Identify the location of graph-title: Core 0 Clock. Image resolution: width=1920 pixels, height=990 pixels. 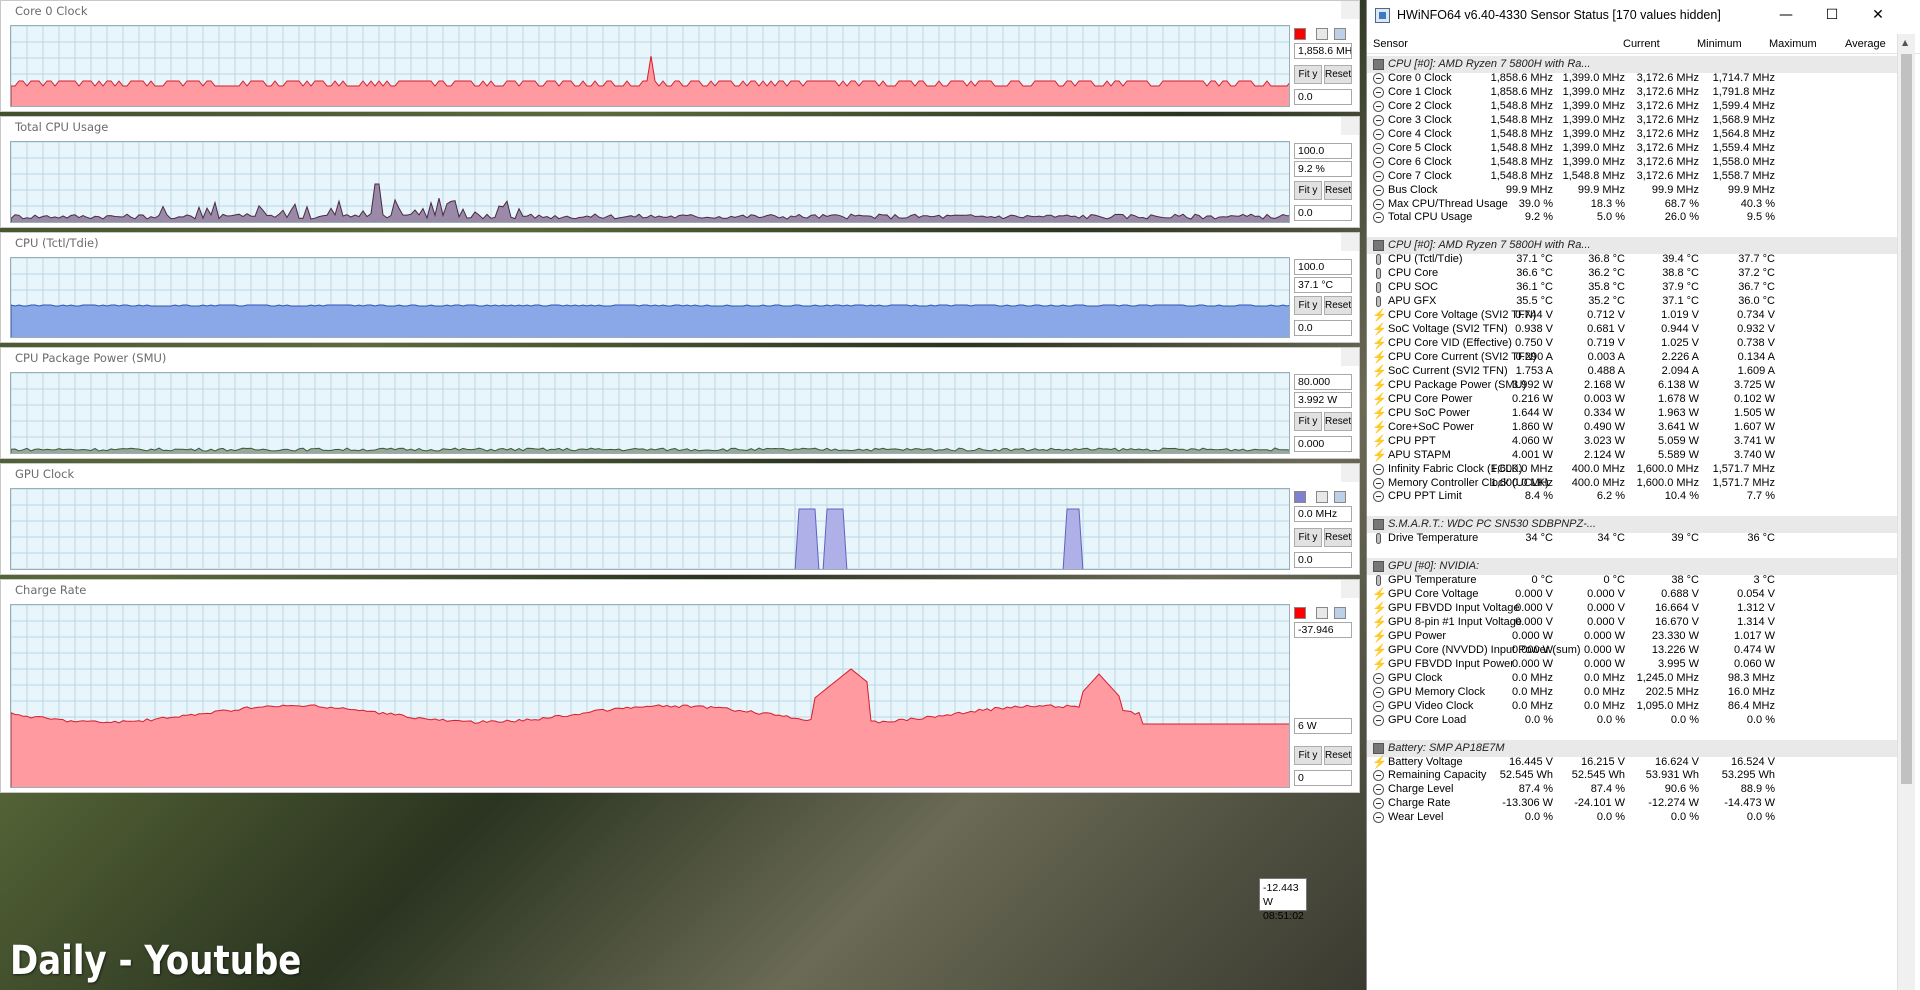
(51, 11).